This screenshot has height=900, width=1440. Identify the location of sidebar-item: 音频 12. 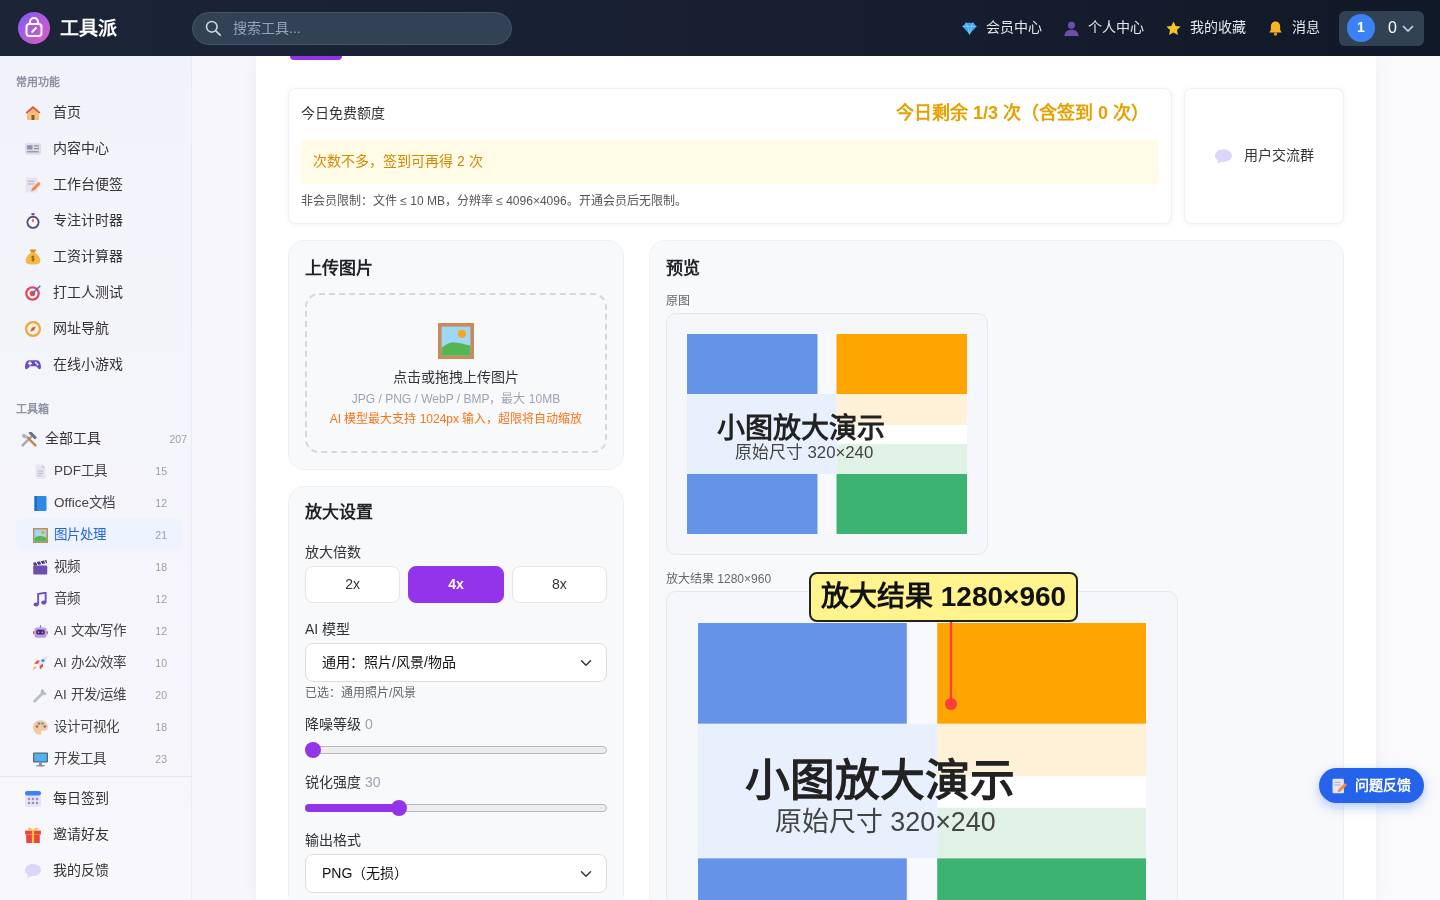
(99, 599).